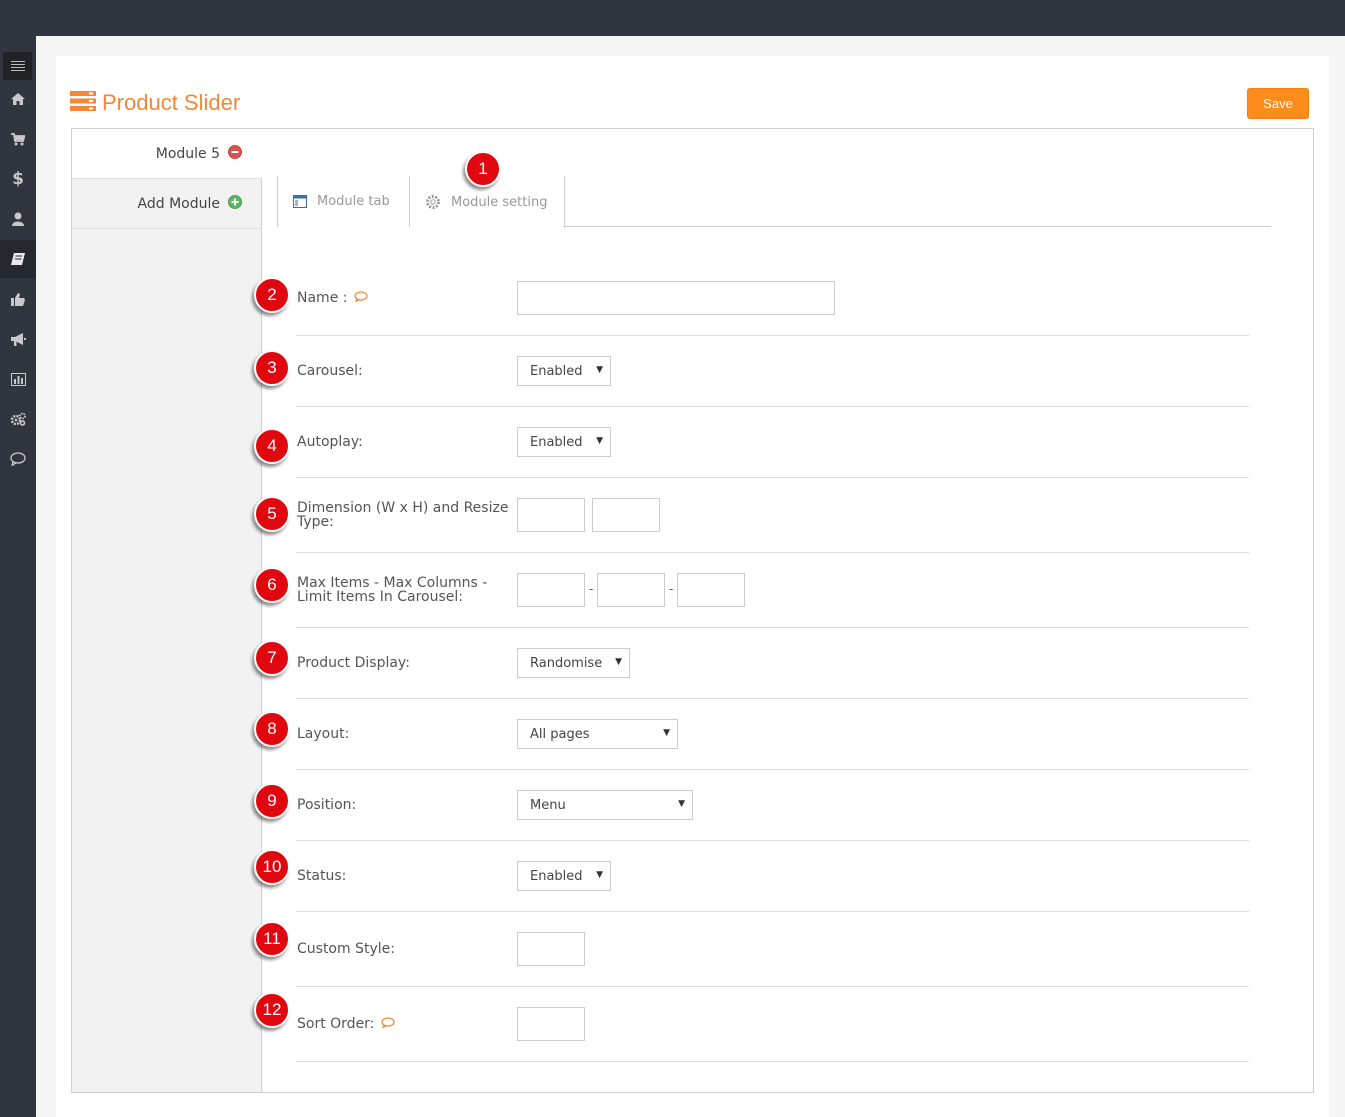 This screenshot has width=1345, height=1117. Describe the element at coordinates (272, 867) in the screenshot. I see `badge-10: 10` at that location.